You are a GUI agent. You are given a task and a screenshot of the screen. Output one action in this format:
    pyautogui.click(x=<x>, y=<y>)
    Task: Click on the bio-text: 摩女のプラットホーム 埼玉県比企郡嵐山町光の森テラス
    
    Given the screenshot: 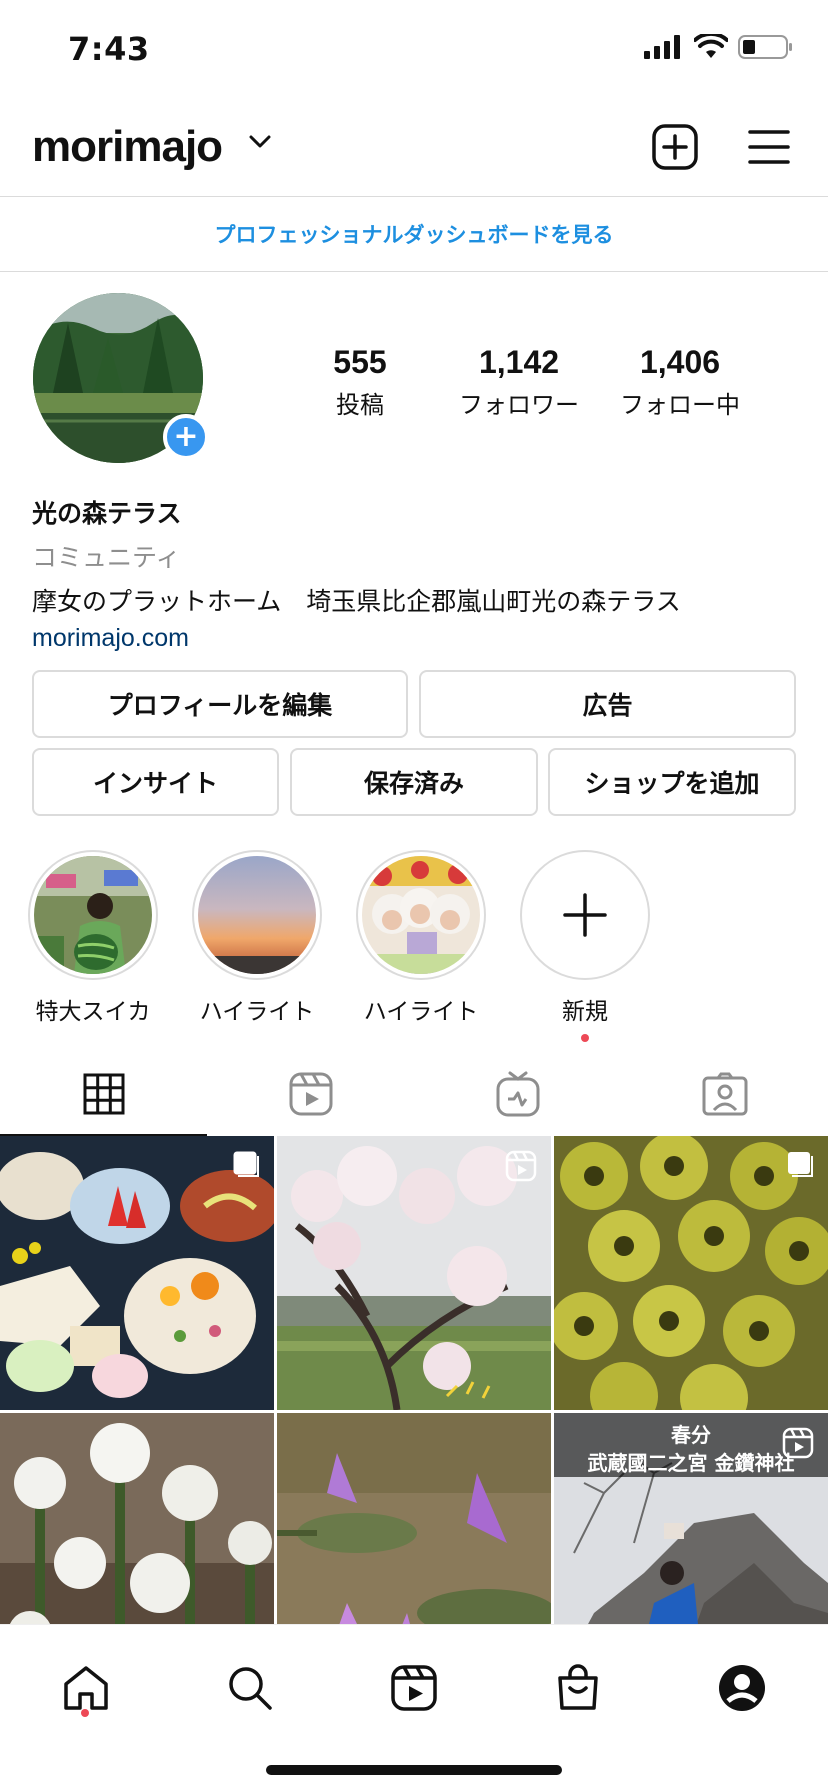 What is the action you would take?
    pyautogui.click(x=356, y=601)
    